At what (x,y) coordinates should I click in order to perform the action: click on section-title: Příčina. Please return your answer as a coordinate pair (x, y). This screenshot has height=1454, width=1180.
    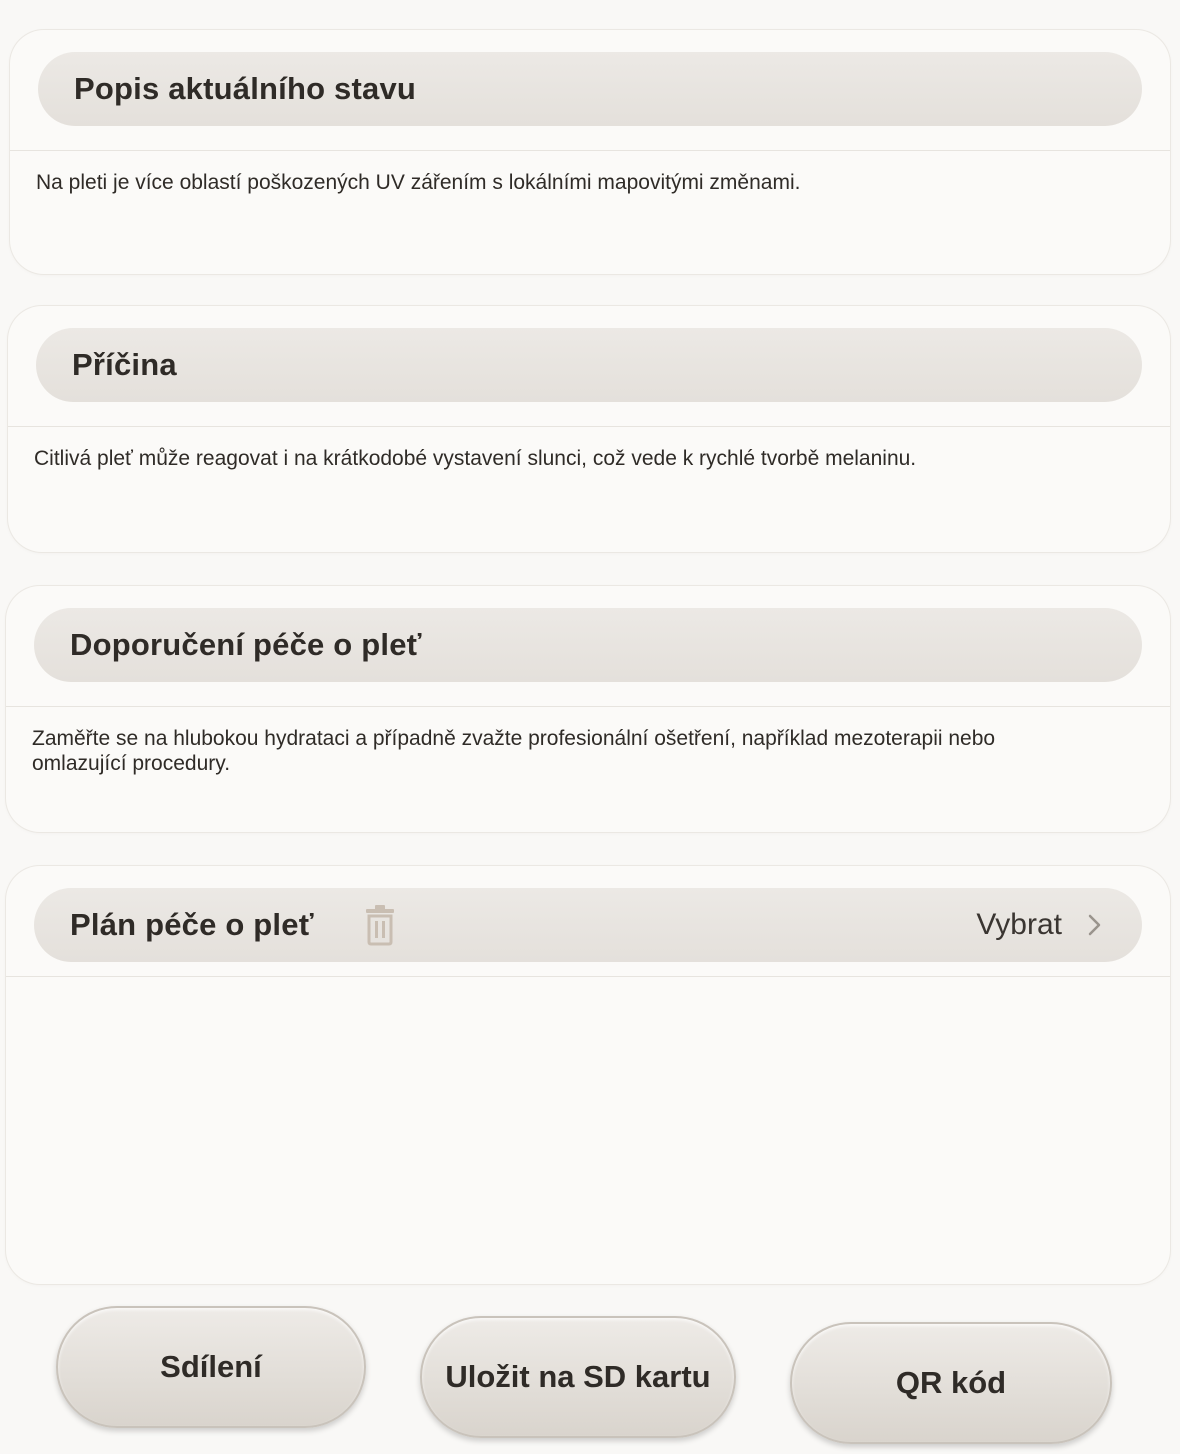
    Looking at the image, I should click on (124, 364).